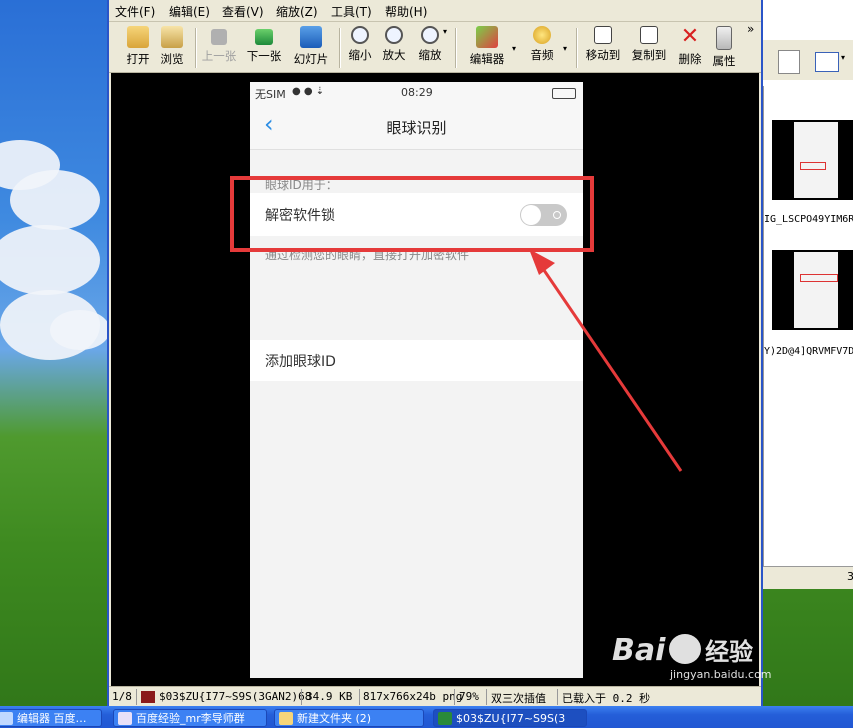  I want to click on taskbar-item-label: 百度经验_mr李导师群, so click(190, 718).